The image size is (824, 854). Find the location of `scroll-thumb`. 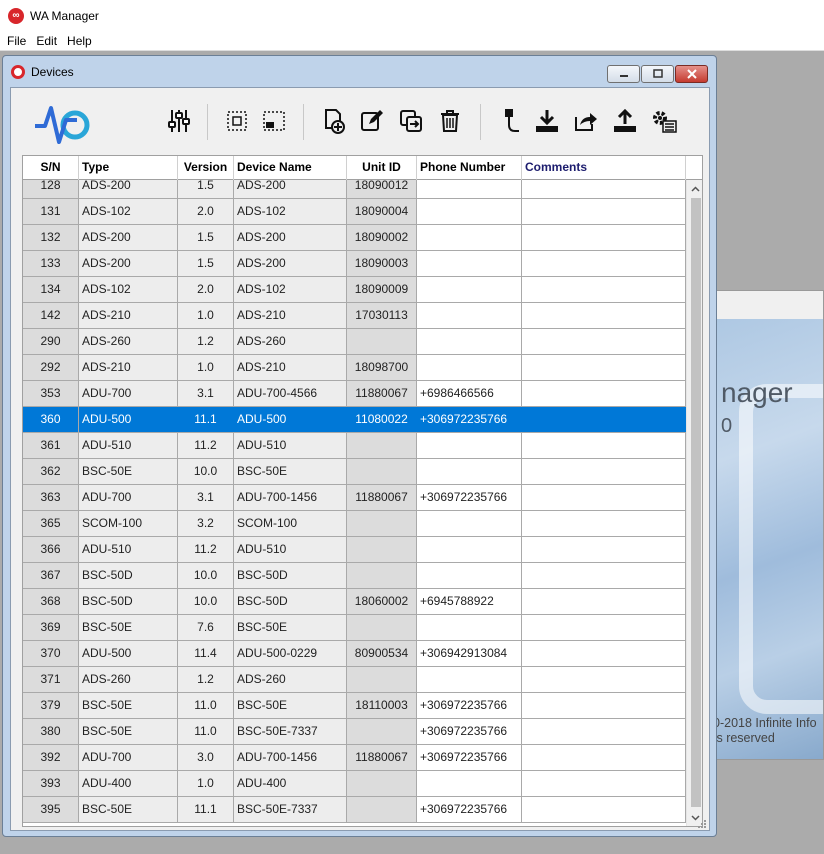

scroll-thumb is located at coordinates (696, 502).